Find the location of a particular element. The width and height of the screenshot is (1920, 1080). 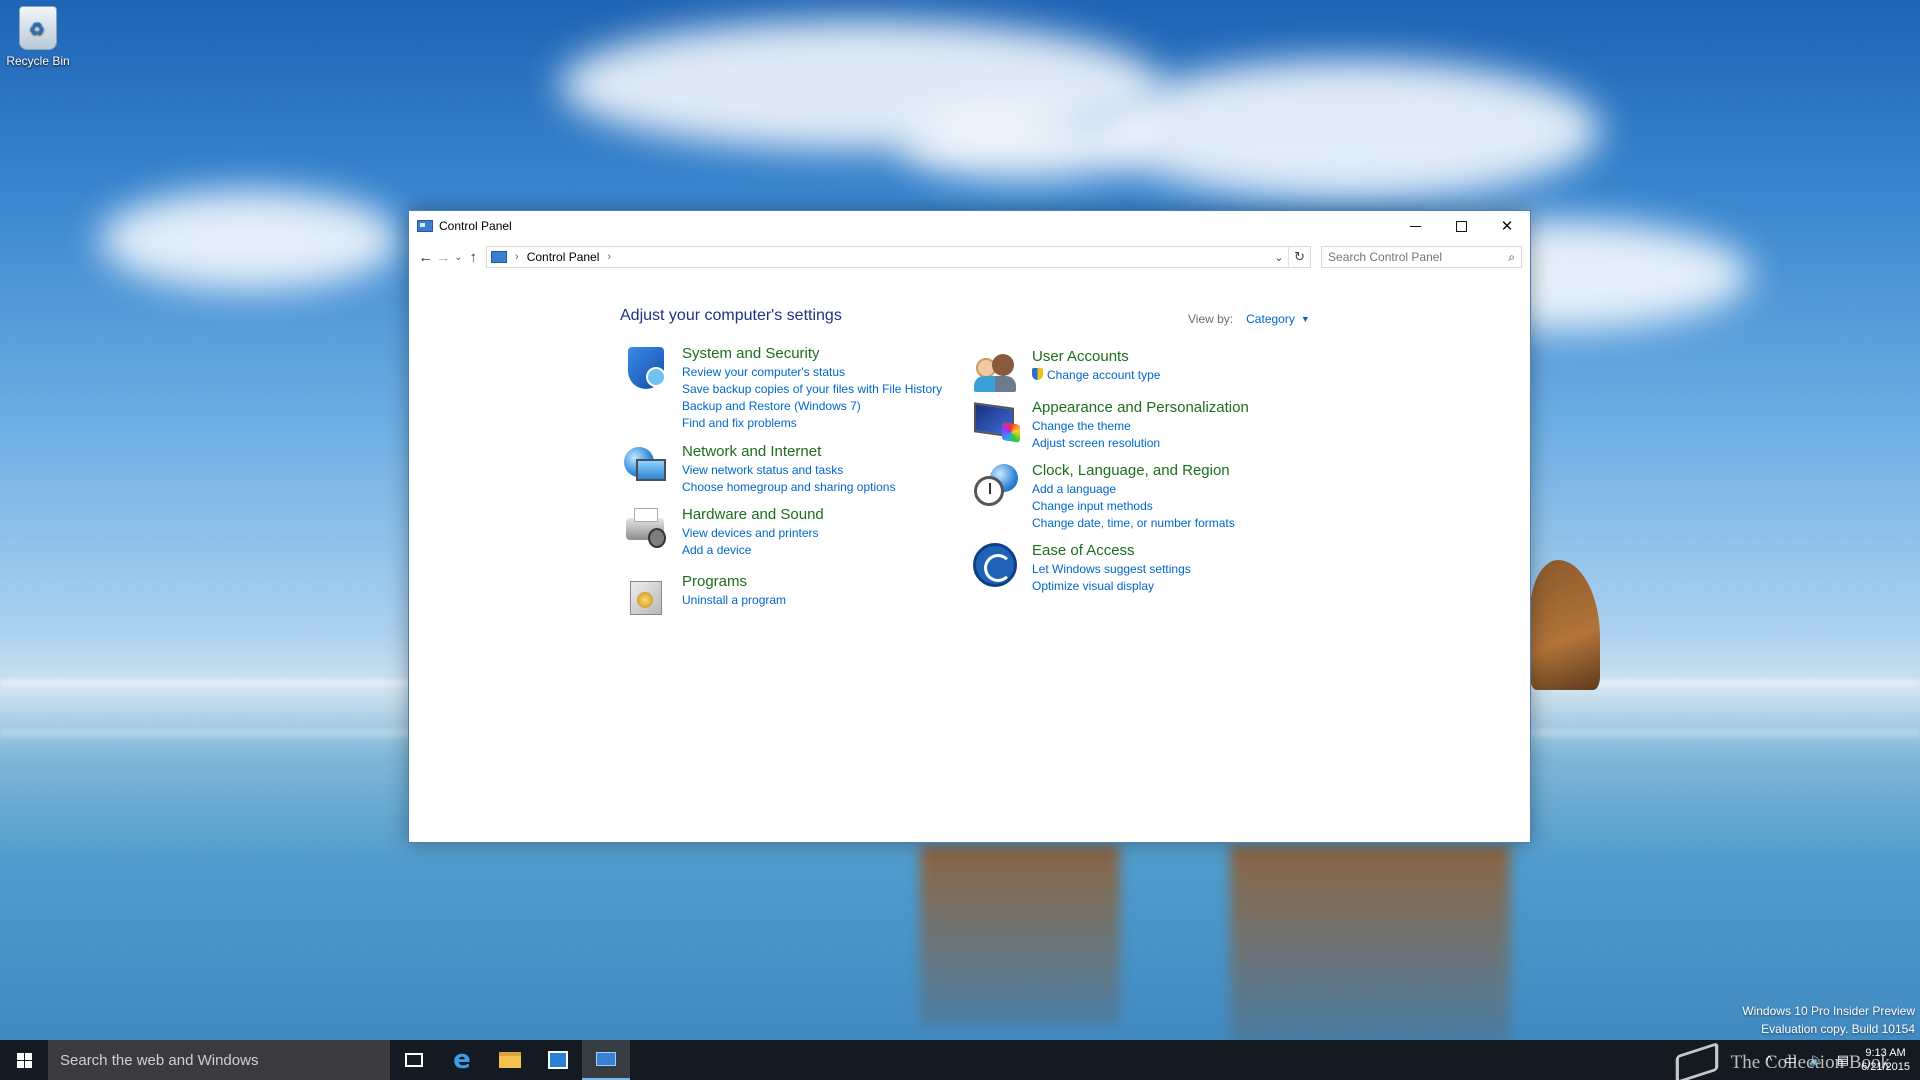

taskbar-search-box: Search the web and Windows is located at coordinates (219, 1060).